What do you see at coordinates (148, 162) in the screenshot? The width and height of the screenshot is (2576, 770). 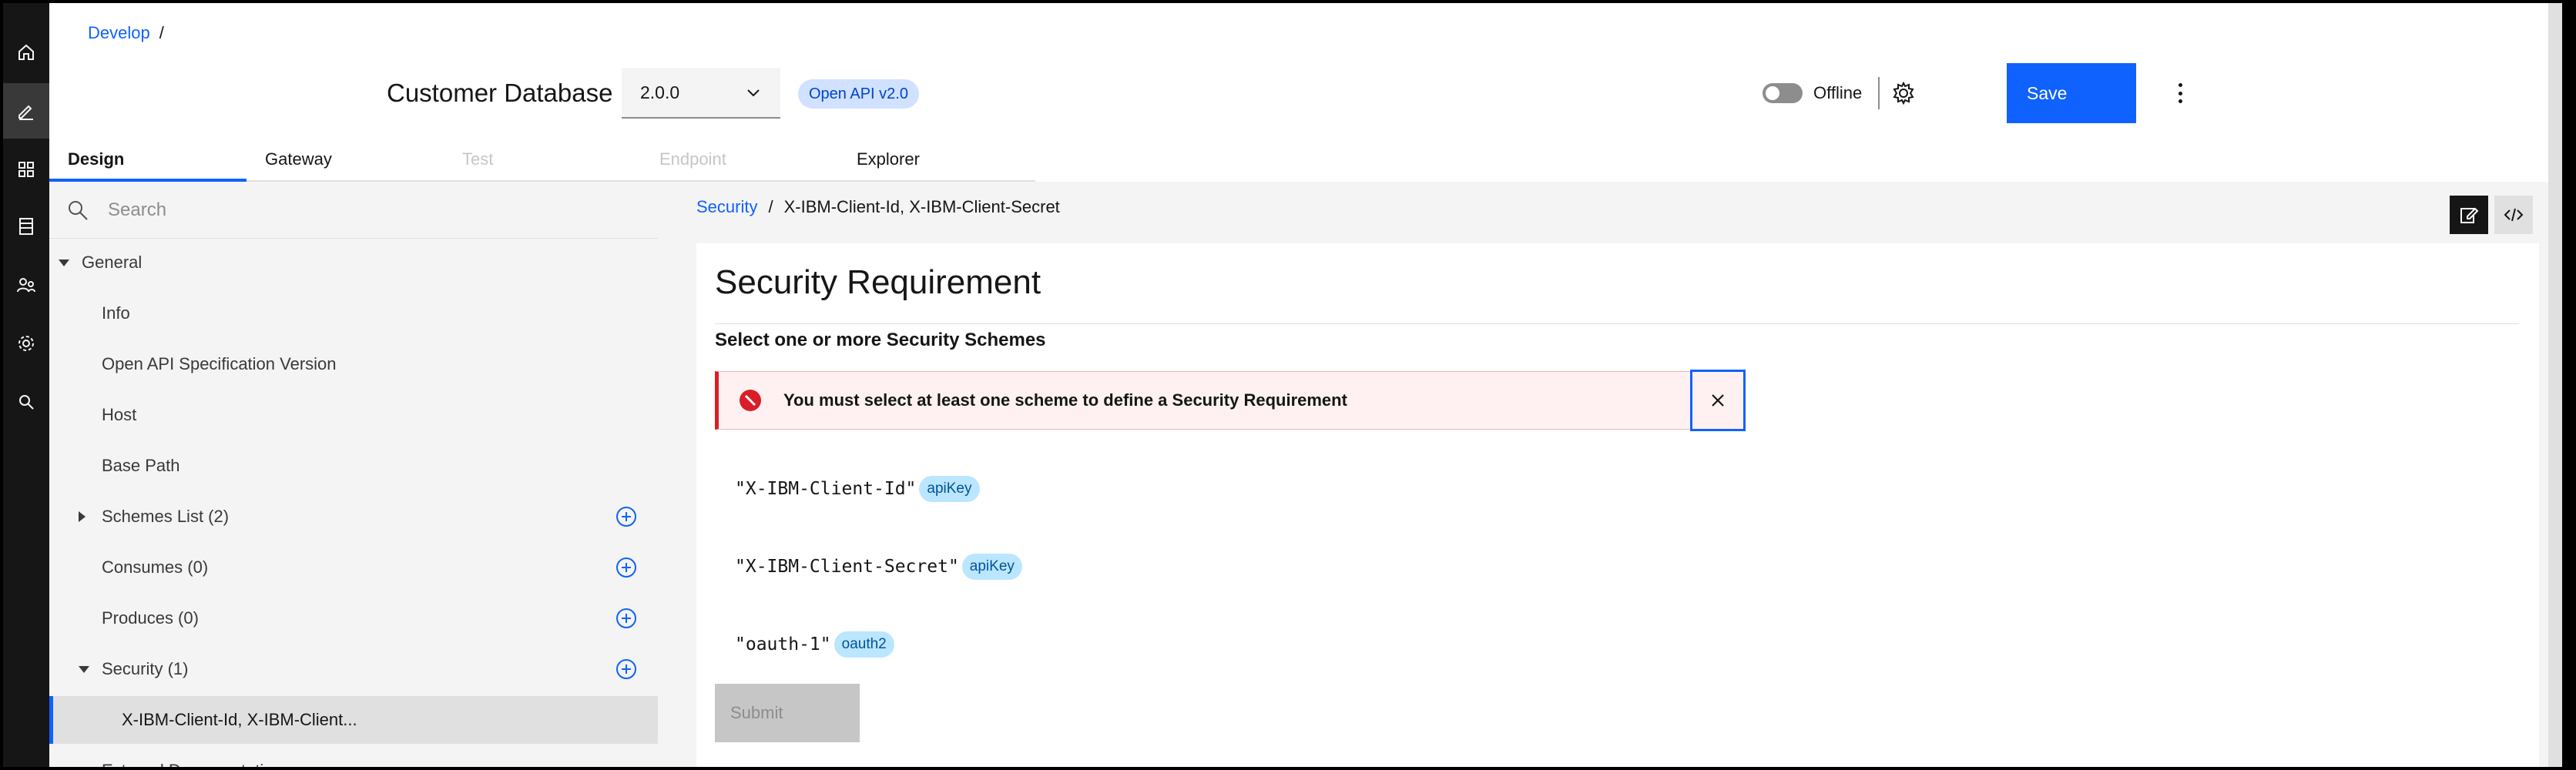 I see `tab-design: Design` at bounding box center [148, 162].